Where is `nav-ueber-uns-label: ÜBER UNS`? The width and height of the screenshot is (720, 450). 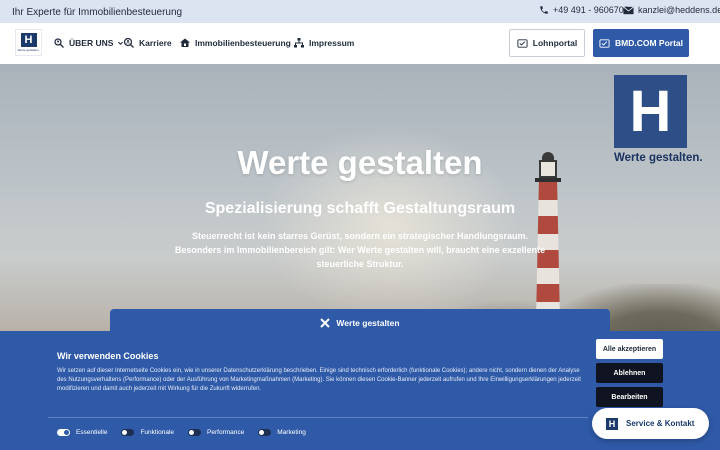
nav-ueber-uns-label: ÜBER UNS is located at coordinates (91, 43).